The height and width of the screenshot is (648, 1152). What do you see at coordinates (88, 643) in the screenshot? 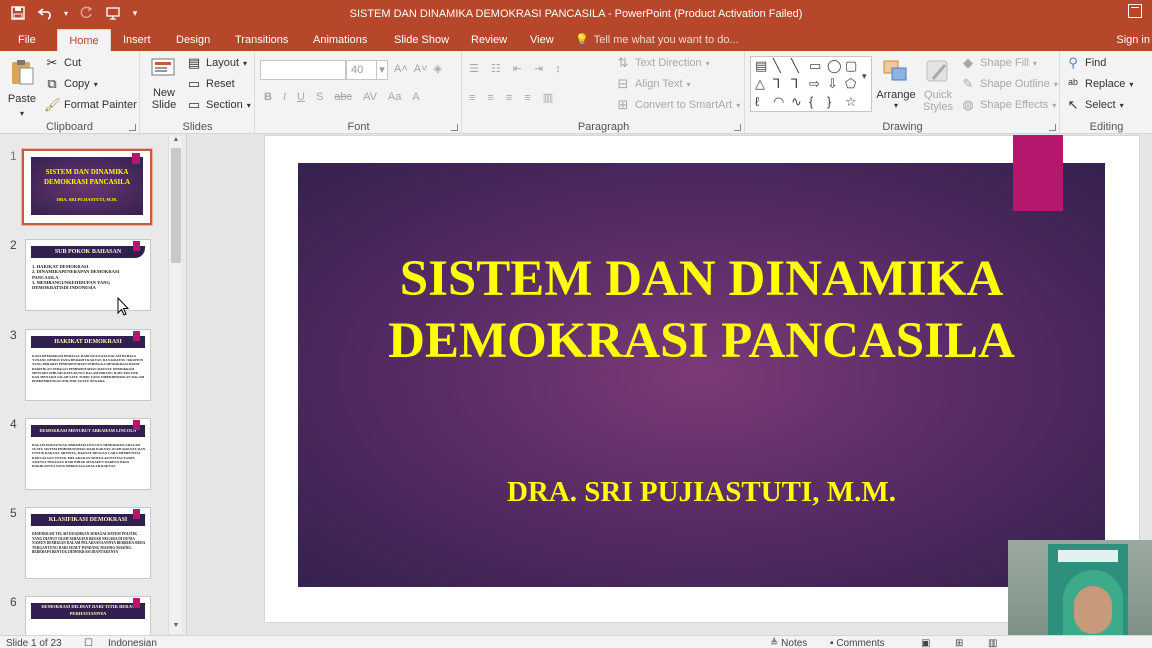
I see `spell-check-icon: ☐` at bounding box center [88, 643].